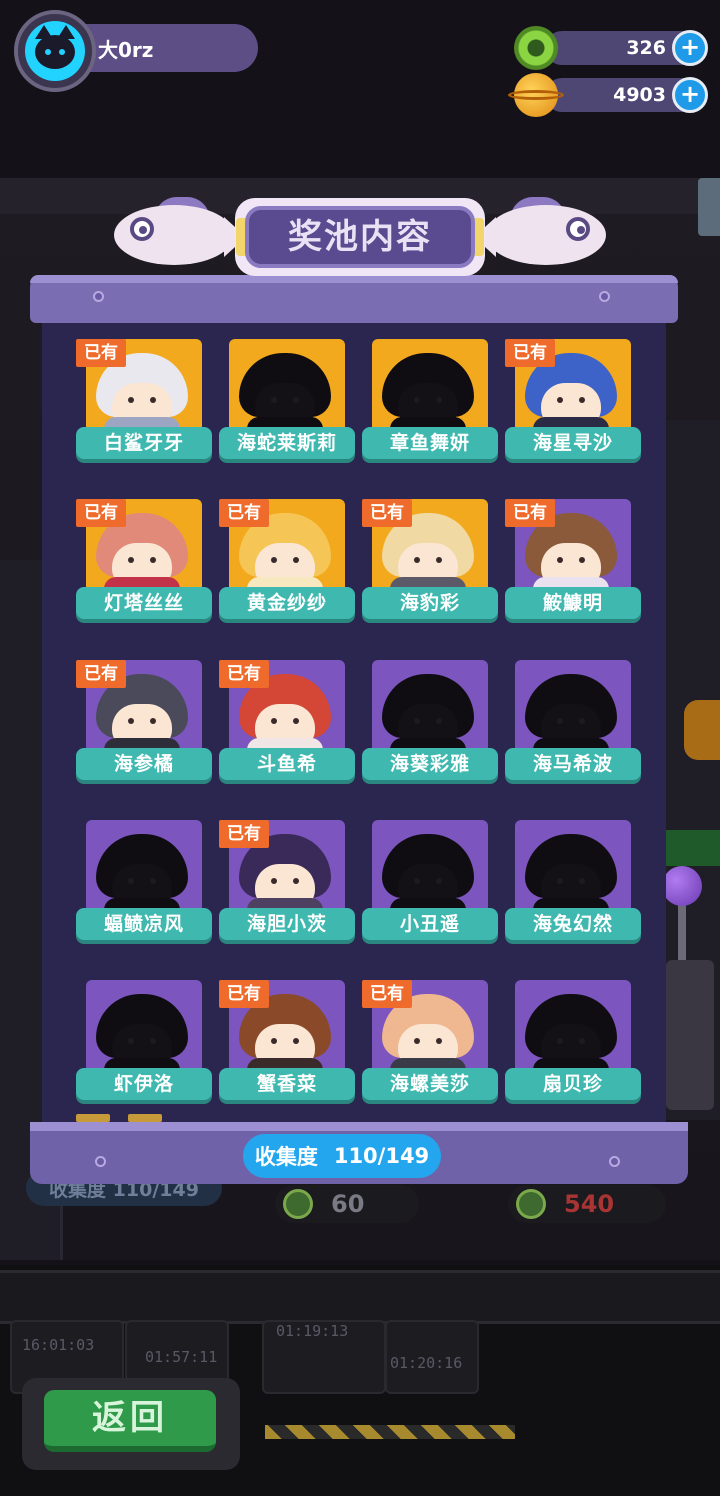 The height and width of the screenshot is (1496, 720). Describe the element at coordinates (573, 603) in the screenshot. I see `character-name: 鮟鱇明` at that location.